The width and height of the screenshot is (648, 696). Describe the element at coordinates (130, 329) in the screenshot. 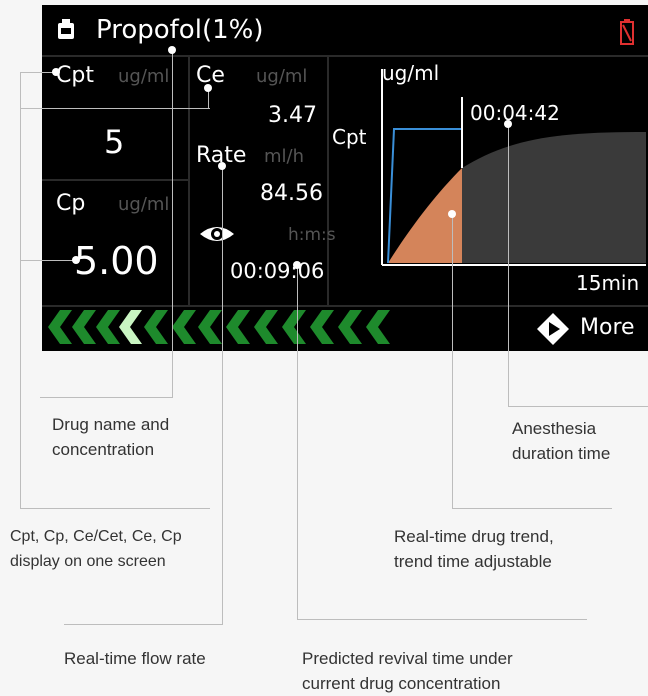

I see `chevron-active-icon` at that location.